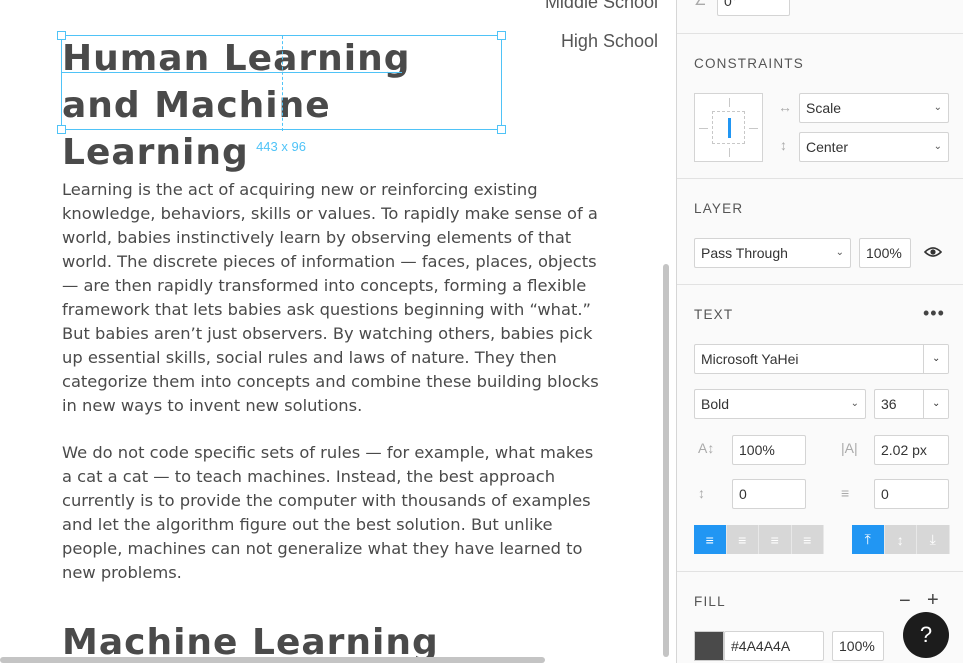  Describe the element at coordinates (911, 404) in the screenshot. I see `font-size-field: 36 ⌄` at that location.